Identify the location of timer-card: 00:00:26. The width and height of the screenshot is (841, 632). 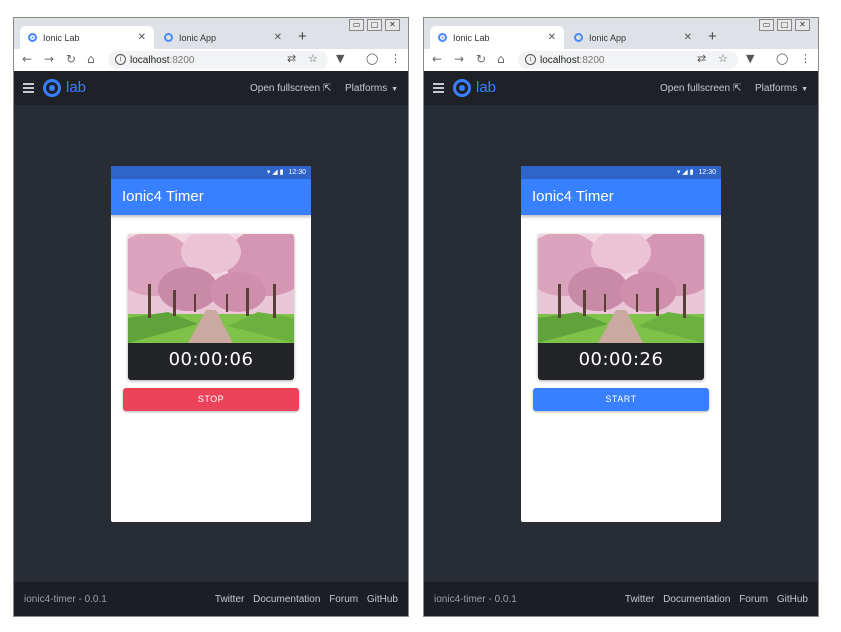
(621, 307).